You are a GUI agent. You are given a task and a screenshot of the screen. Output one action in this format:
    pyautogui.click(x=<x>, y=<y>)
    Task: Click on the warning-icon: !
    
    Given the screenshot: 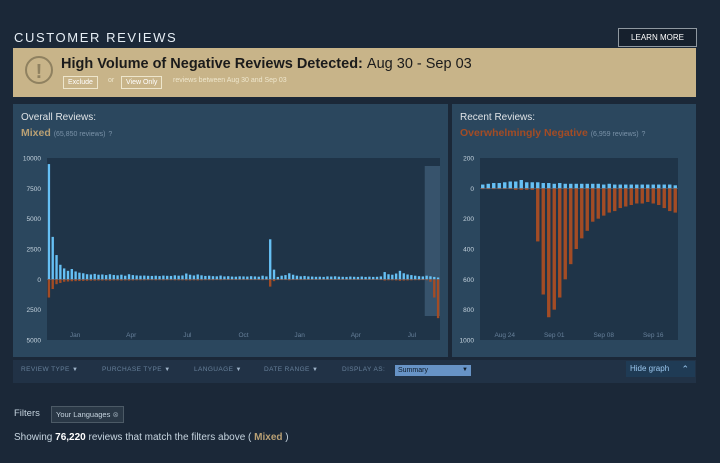 What is the action you would take?
    pyautogui.click(x=39, y=70)
    